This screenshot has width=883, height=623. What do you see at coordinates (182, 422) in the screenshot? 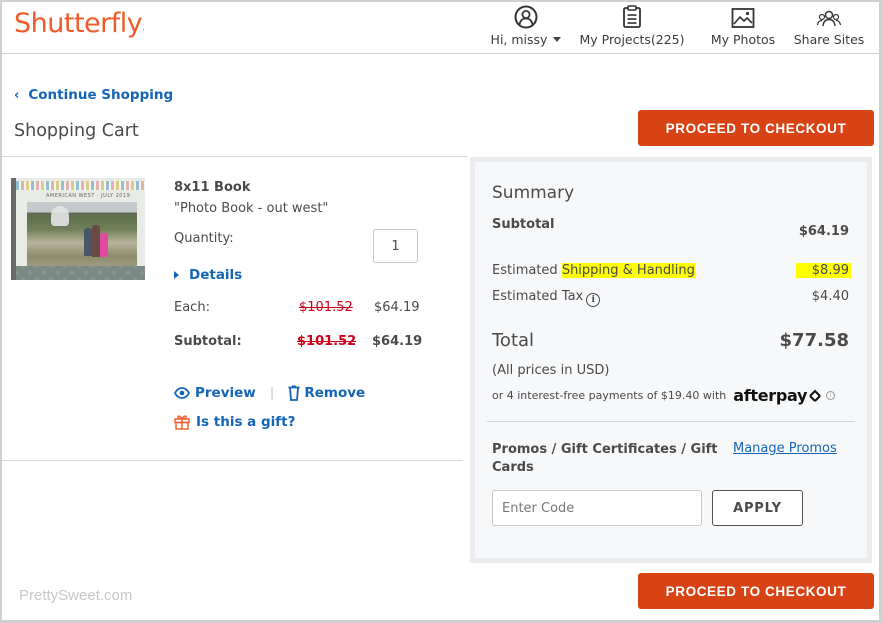
I see `gift-icon` at bounding box center [182, 422].